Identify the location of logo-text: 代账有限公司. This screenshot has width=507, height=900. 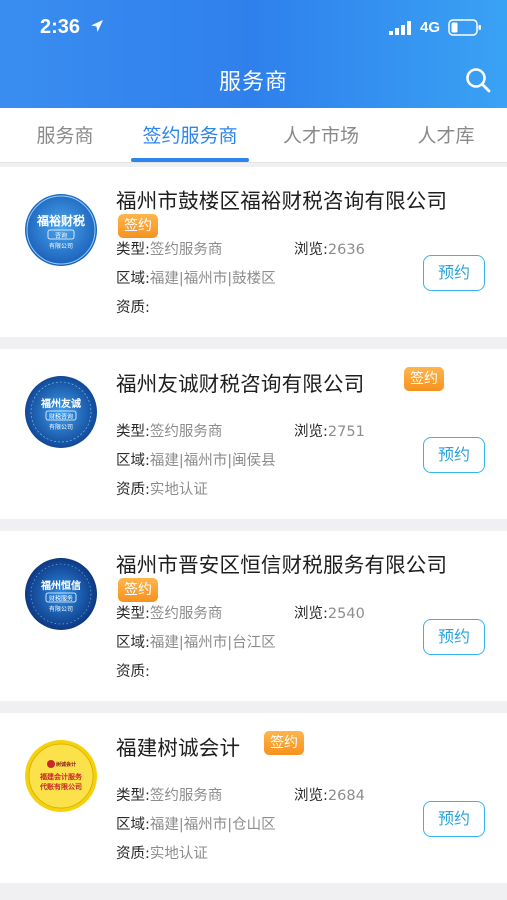
(60, 786).